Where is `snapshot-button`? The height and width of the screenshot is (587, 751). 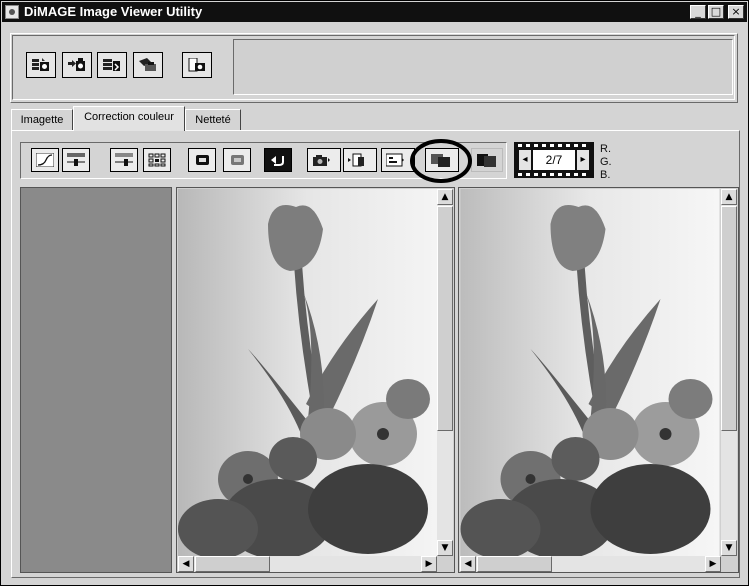 snapshot-button is located at coordinates (324, 160).